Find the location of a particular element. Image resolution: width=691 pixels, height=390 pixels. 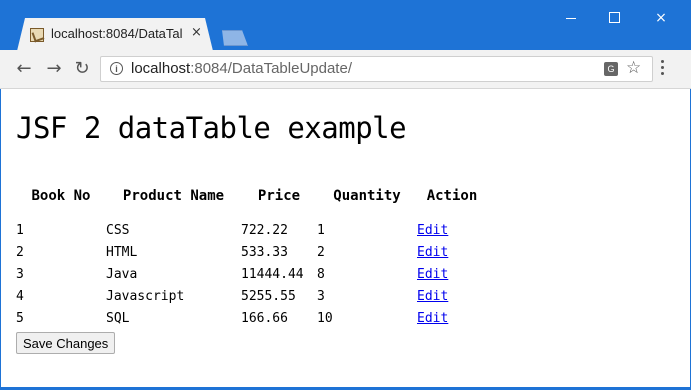

more-menu-icon is located at coordinates (663, 69).